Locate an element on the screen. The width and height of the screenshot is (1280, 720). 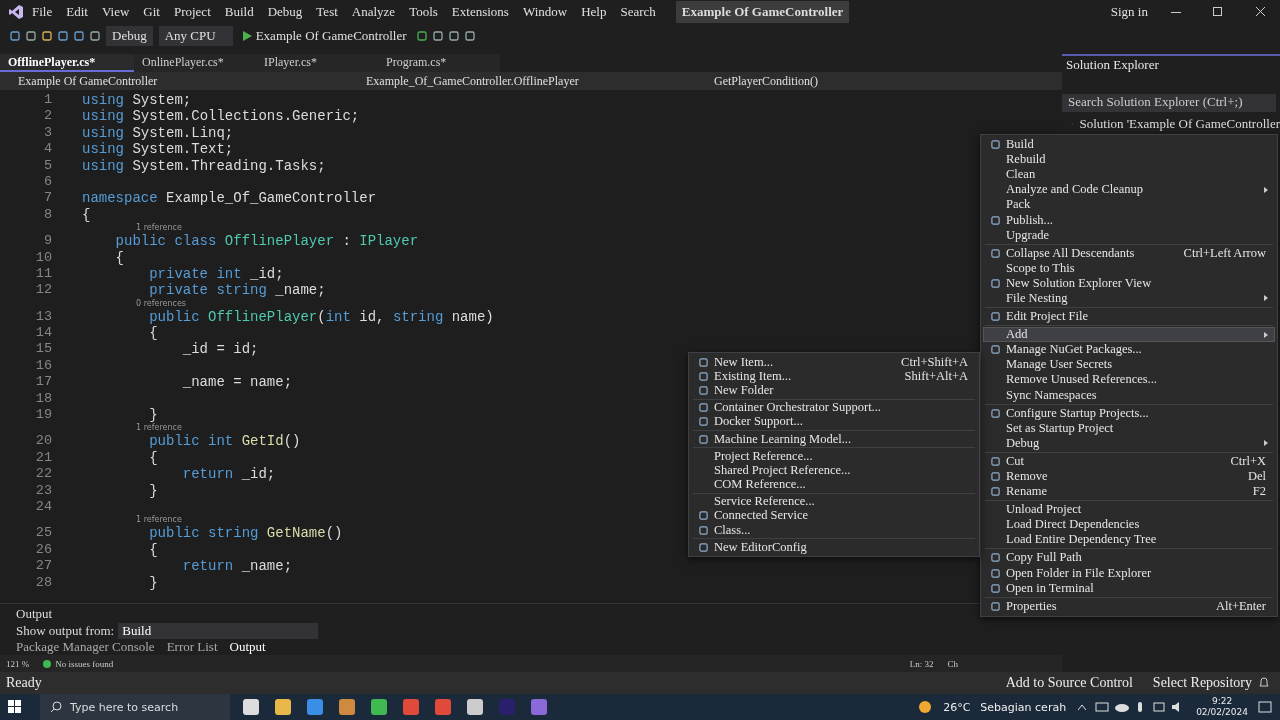
menu-item: Collapse All Descendants Ctrl+Left Arrow is located at coordinates (1129, 253).